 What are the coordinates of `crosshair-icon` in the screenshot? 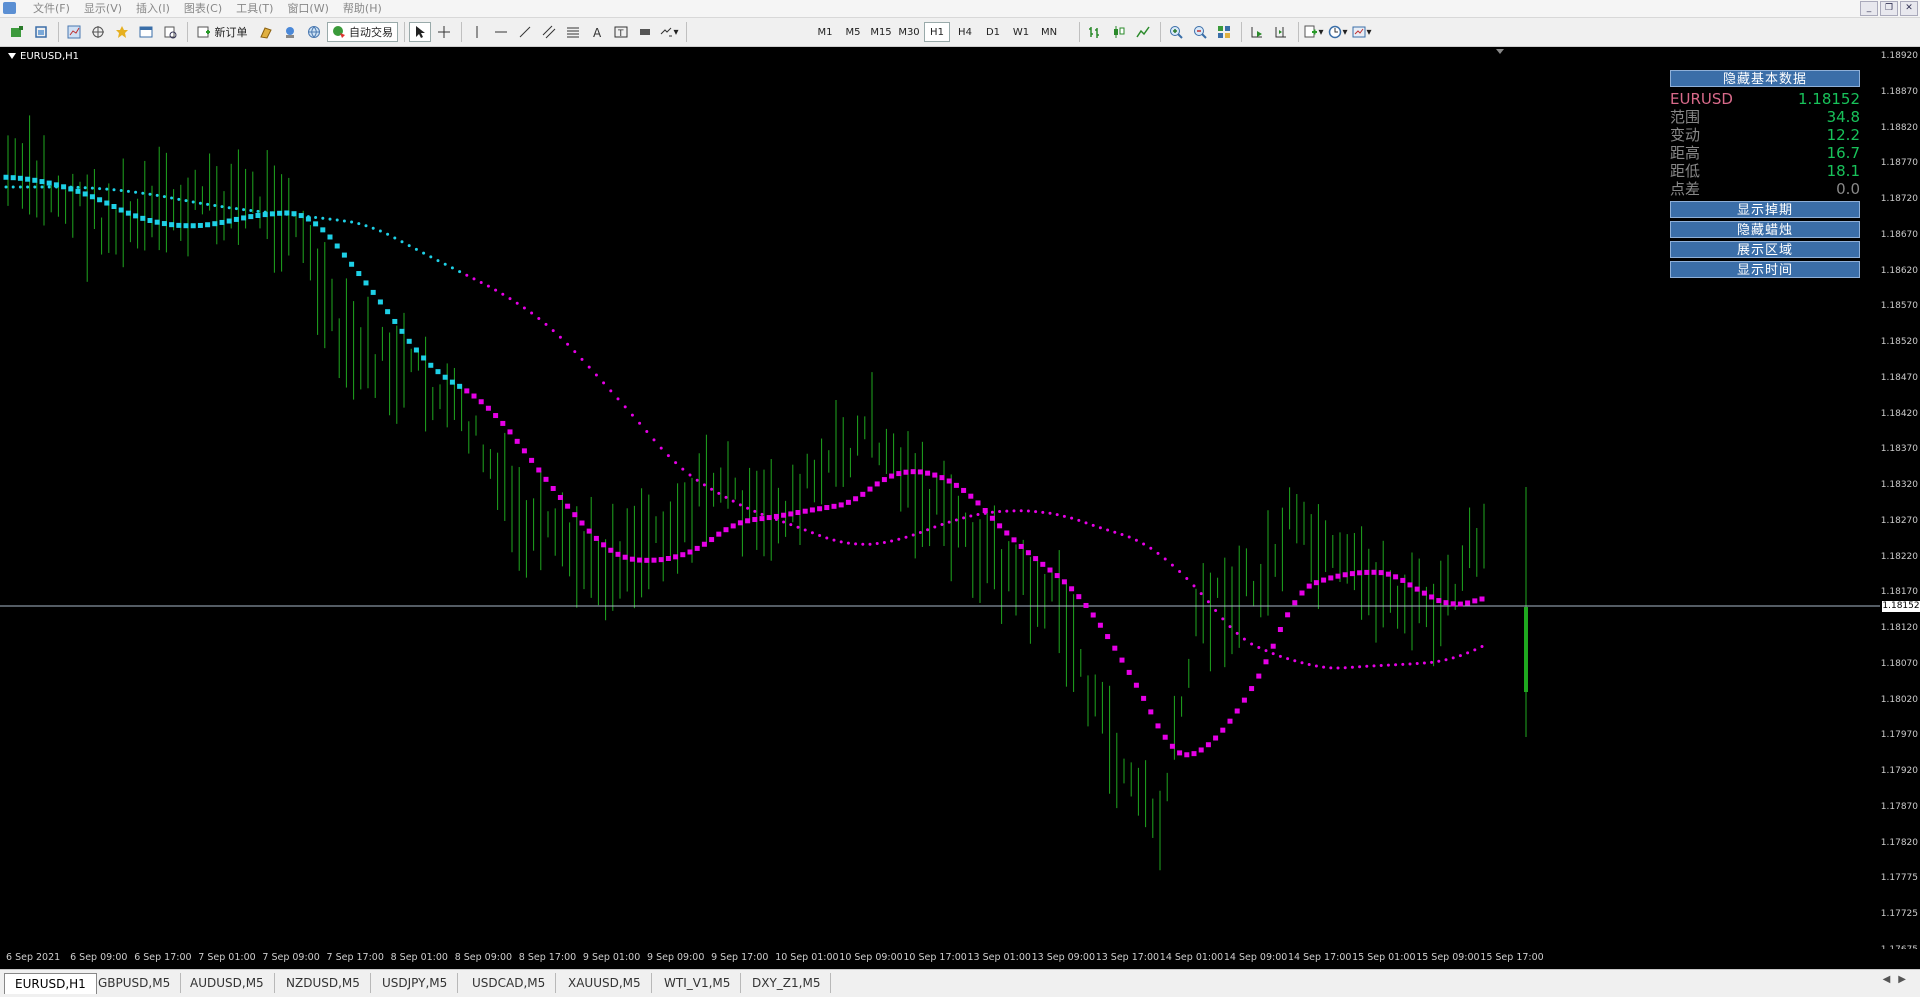 It's located at (444, 32).